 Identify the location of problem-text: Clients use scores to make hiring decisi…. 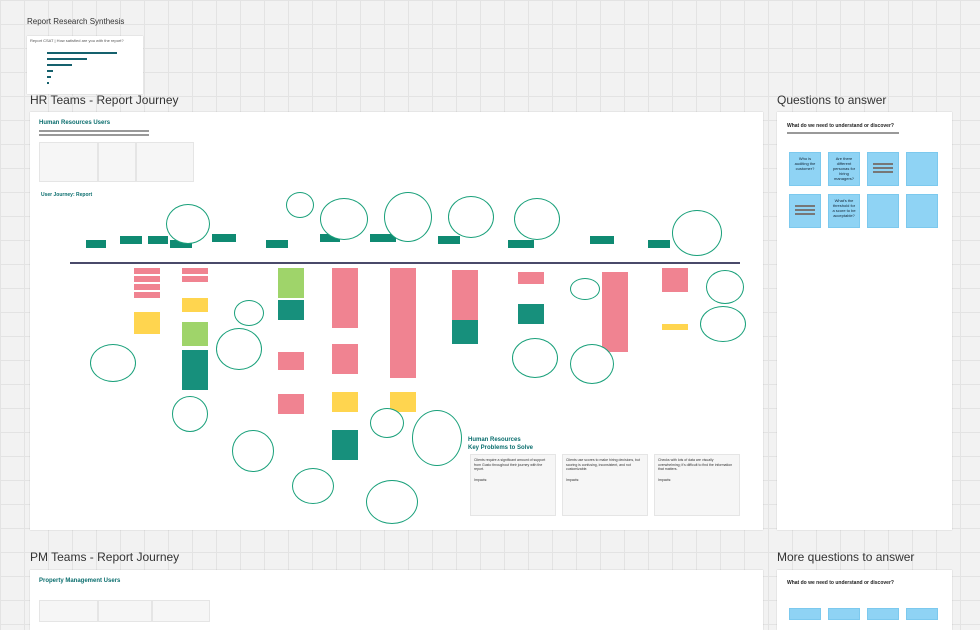
(603, 464).